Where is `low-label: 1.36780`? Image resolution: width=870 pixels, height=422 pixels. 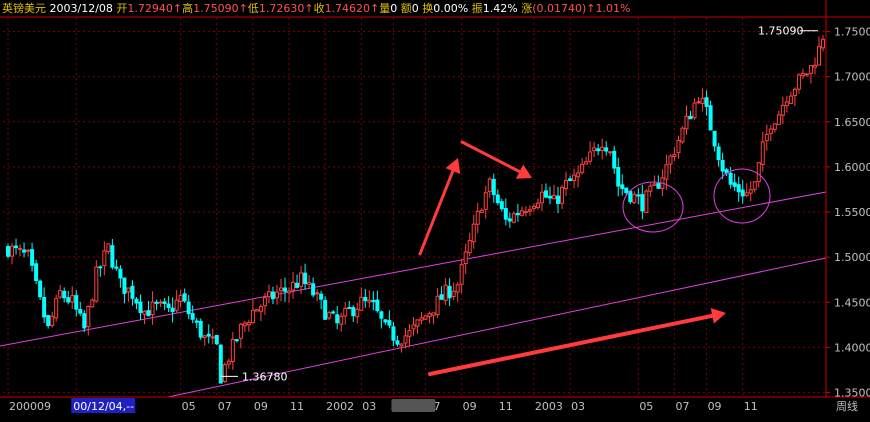 low-label: 1.36780 is located at coordinates (265, 376).